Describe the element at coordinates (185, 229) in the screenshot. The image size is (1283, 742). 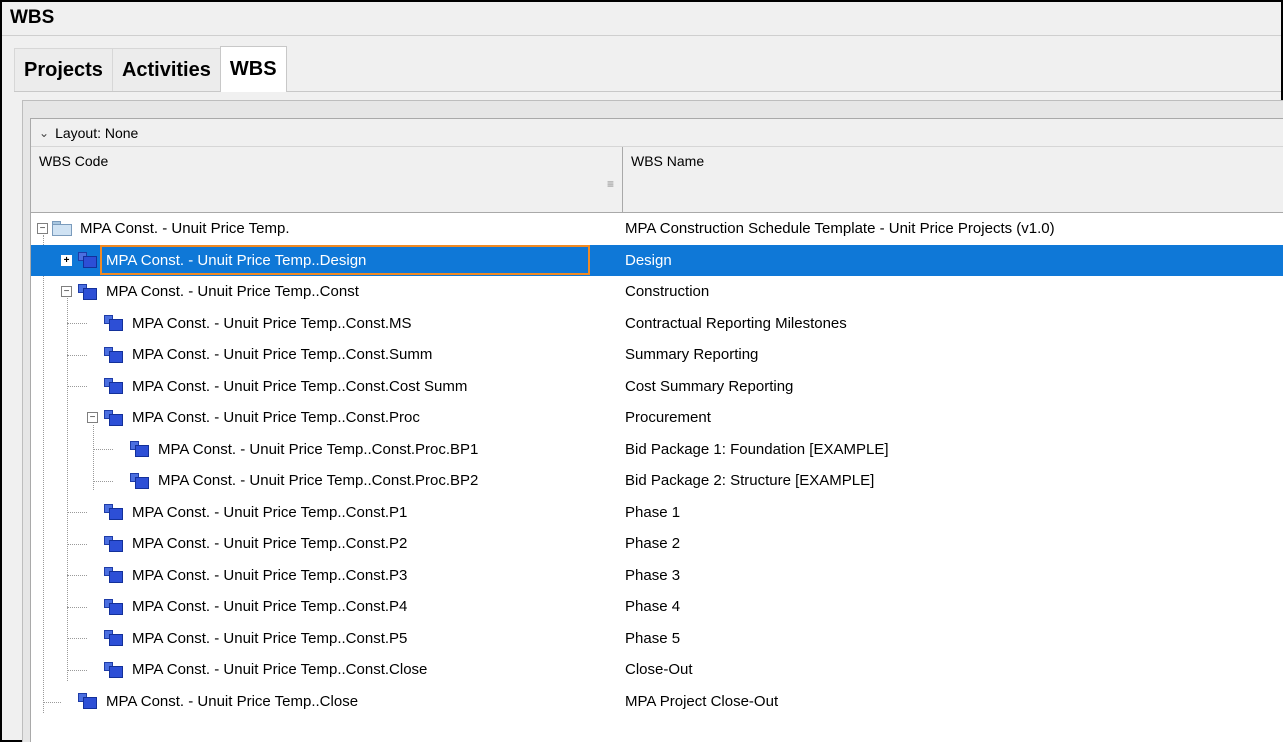
I see `wbs-code-cell: MPA Const. - Unuit Price Temp.` at that location.